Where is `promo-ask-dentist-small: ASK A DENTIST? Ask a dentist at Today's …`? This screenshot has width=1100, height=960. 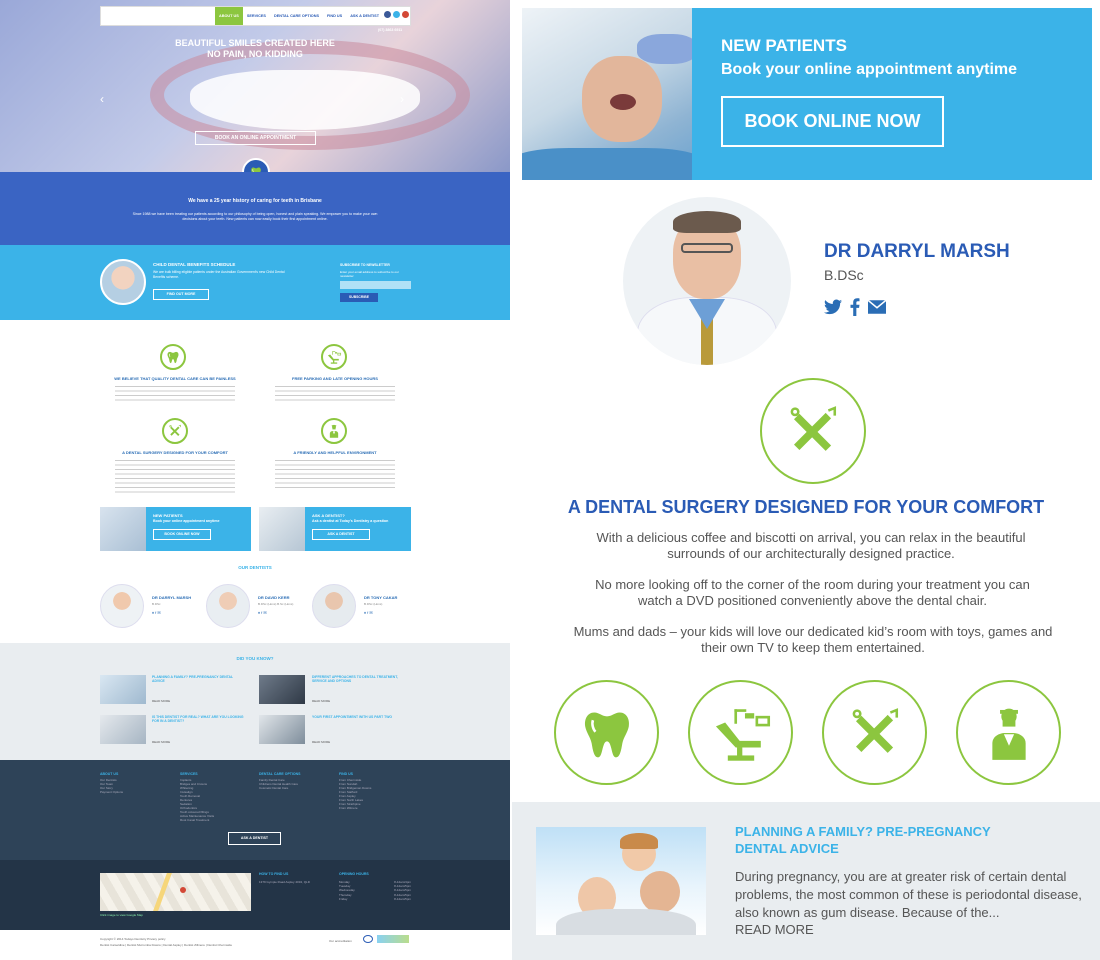 promo-ask-dentist-small: ASK A DENTIST? Ask a dentist at Today's … is located at coordinates (335, 529).